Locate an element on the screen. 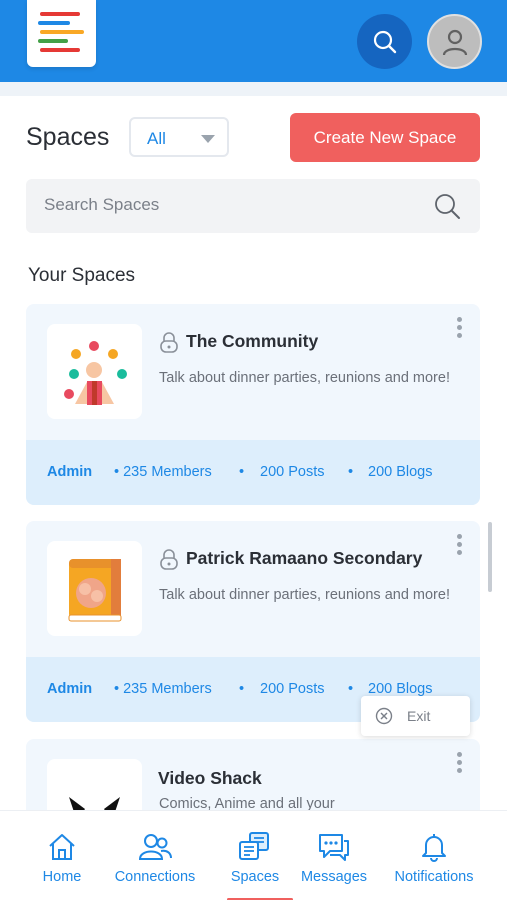 The image size is (507, 900). filter-selected-value: All is located at coordinates (156, 138).